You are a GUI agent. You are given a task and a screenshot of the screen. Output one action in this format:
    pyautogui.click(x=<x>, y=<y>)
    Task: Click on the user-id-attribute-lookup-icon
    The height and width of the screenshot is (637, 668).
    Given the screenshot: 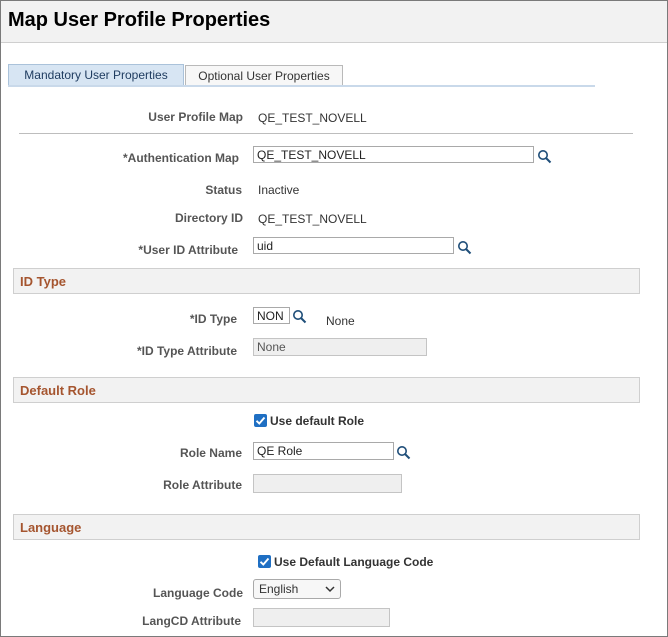 What is the action you would take?
    pyautogui.click(x=464, y=247)
    